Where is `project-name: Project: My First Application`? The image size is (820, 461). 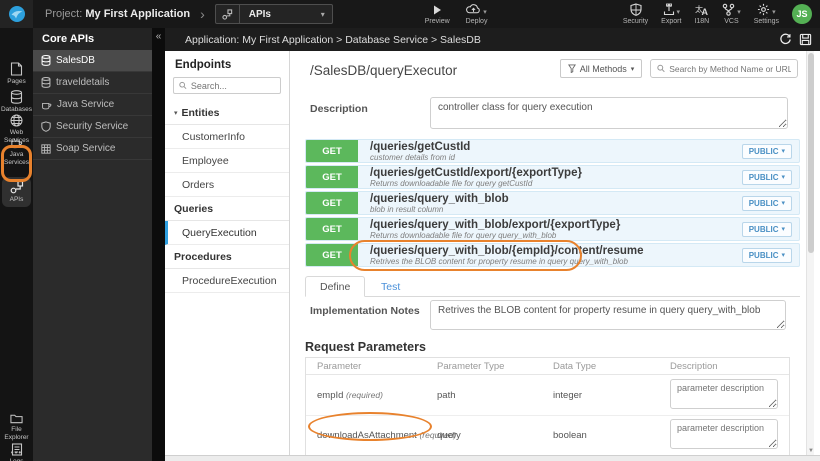
project-name: Project: My First Application is located at coordinates (118, 14).